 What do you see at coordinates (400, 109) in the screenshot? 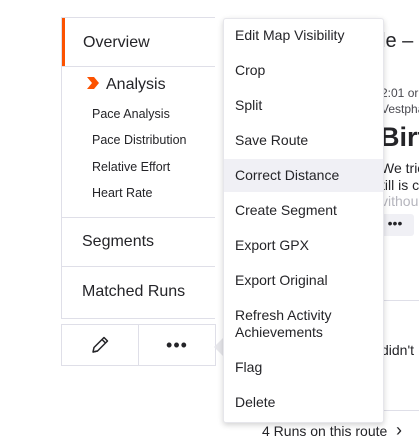
I see `activity-location-fragment: Vestpha` at bounding box center [400, 109].